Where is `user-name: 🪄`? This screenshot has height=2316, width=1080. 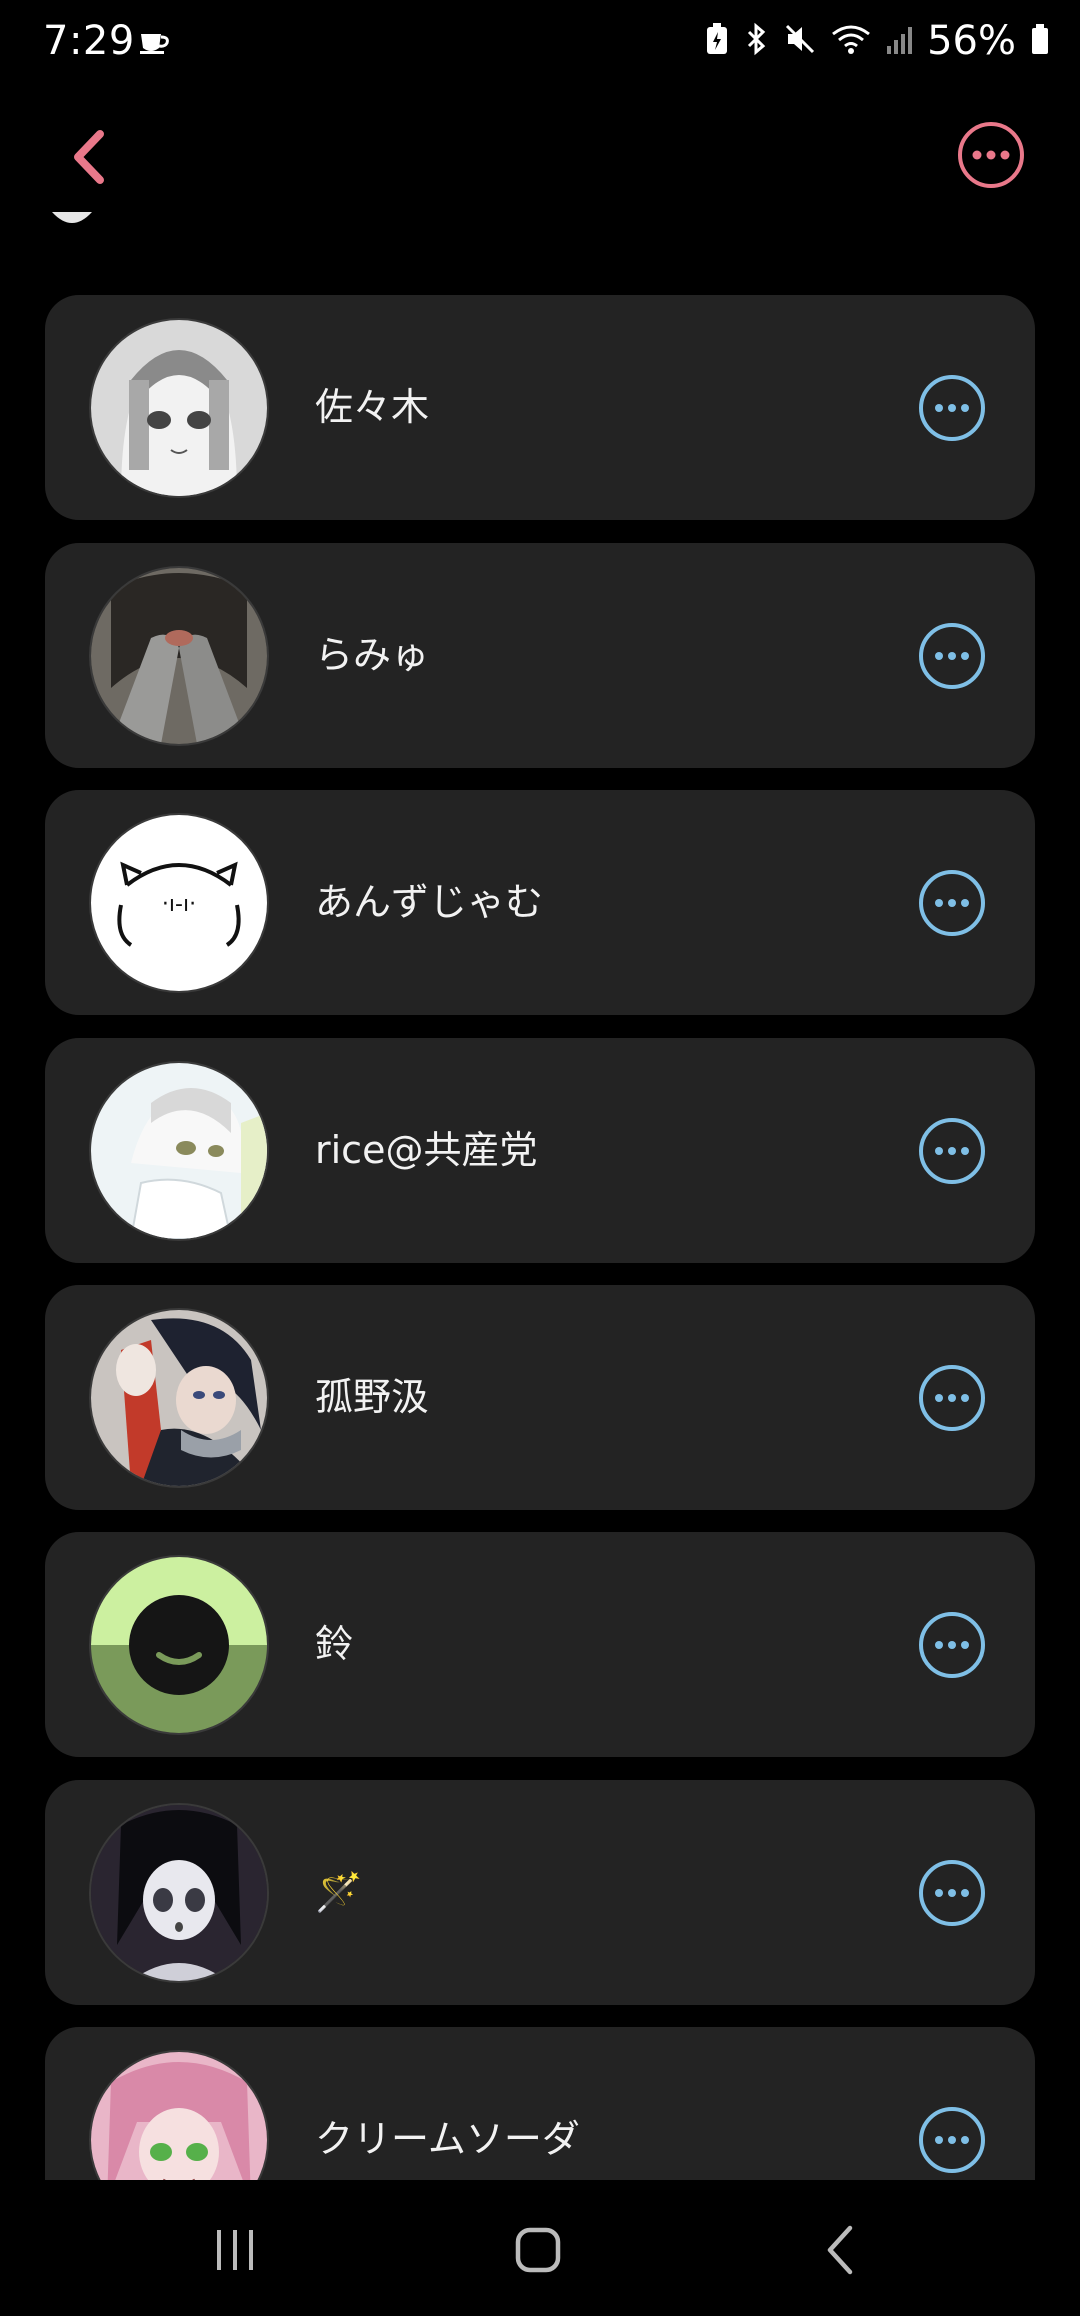
user-name: 🪄 is located at coordinates (339, 1892).